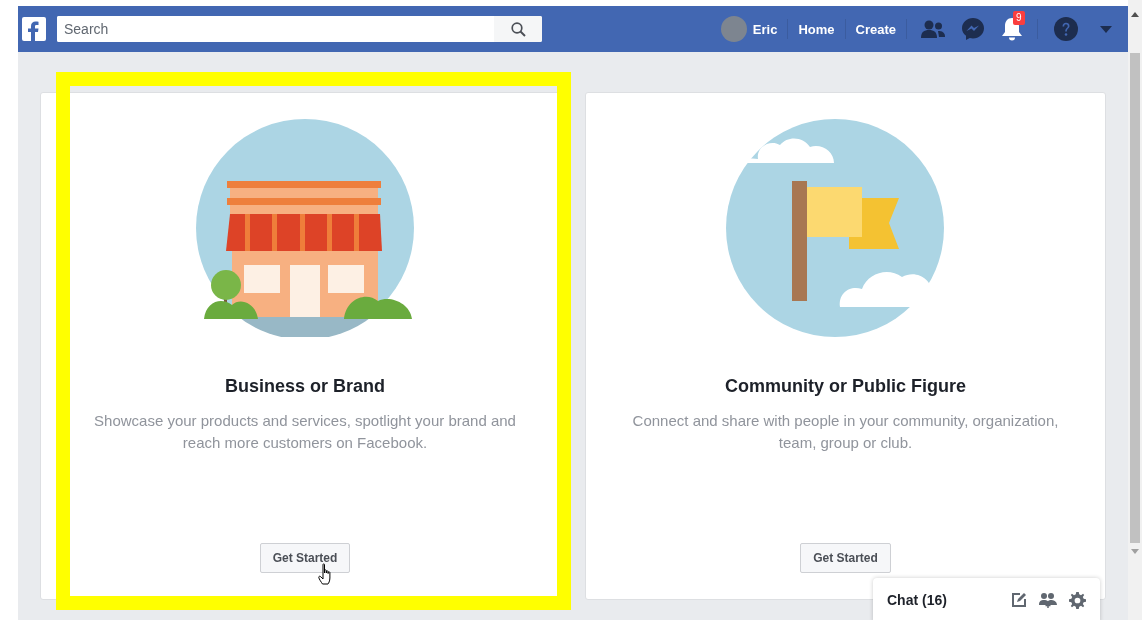 This screenshot has height=620, width=1142. Describe the element at coordinates (34, 29) in the screenshot. I see `facebook-logo-icon` at that location.